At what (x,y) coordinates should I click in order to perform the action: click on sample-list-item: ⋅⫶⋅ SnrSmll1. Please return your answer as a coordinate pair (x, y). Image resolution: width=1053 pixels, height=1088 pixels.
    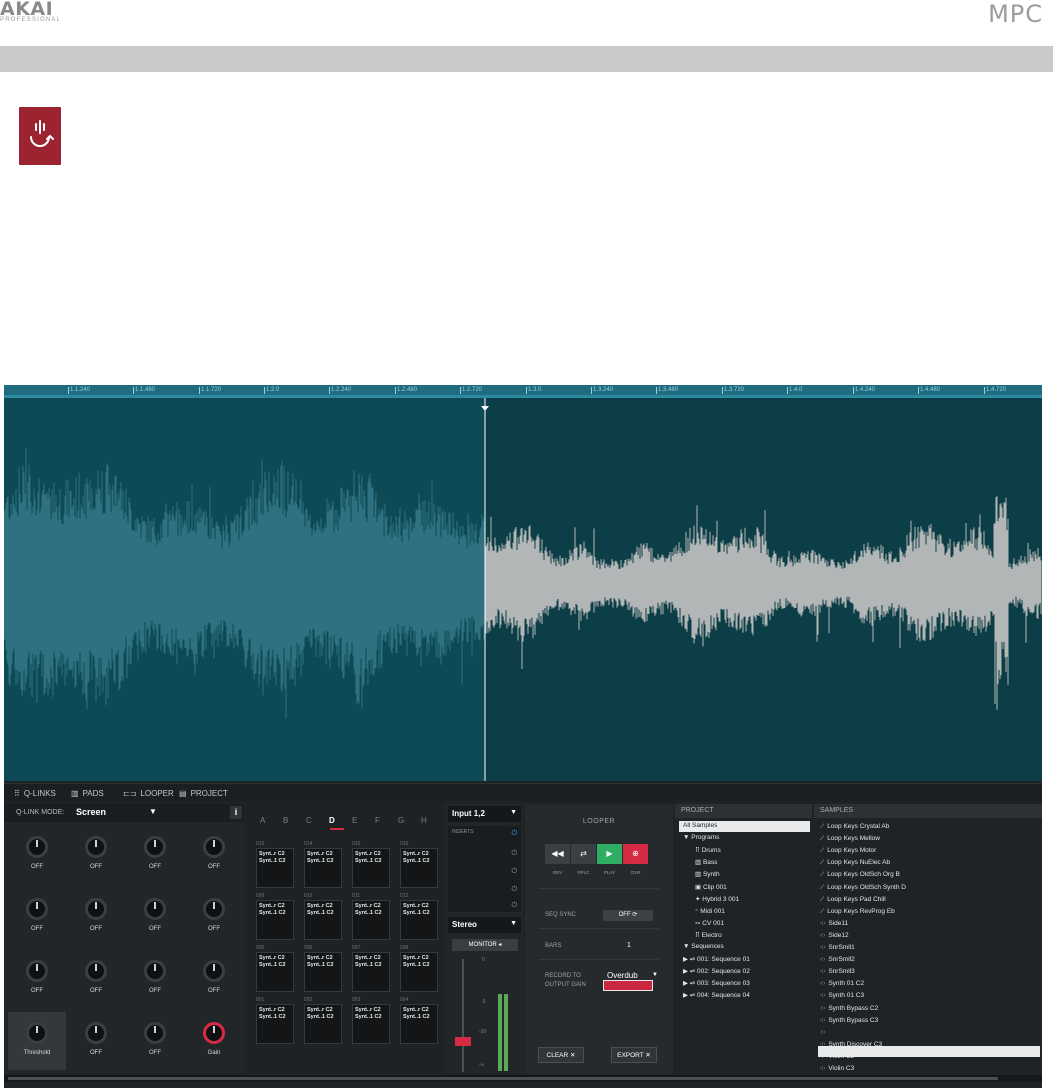
    Looking at the image, I should click on (837, 948).